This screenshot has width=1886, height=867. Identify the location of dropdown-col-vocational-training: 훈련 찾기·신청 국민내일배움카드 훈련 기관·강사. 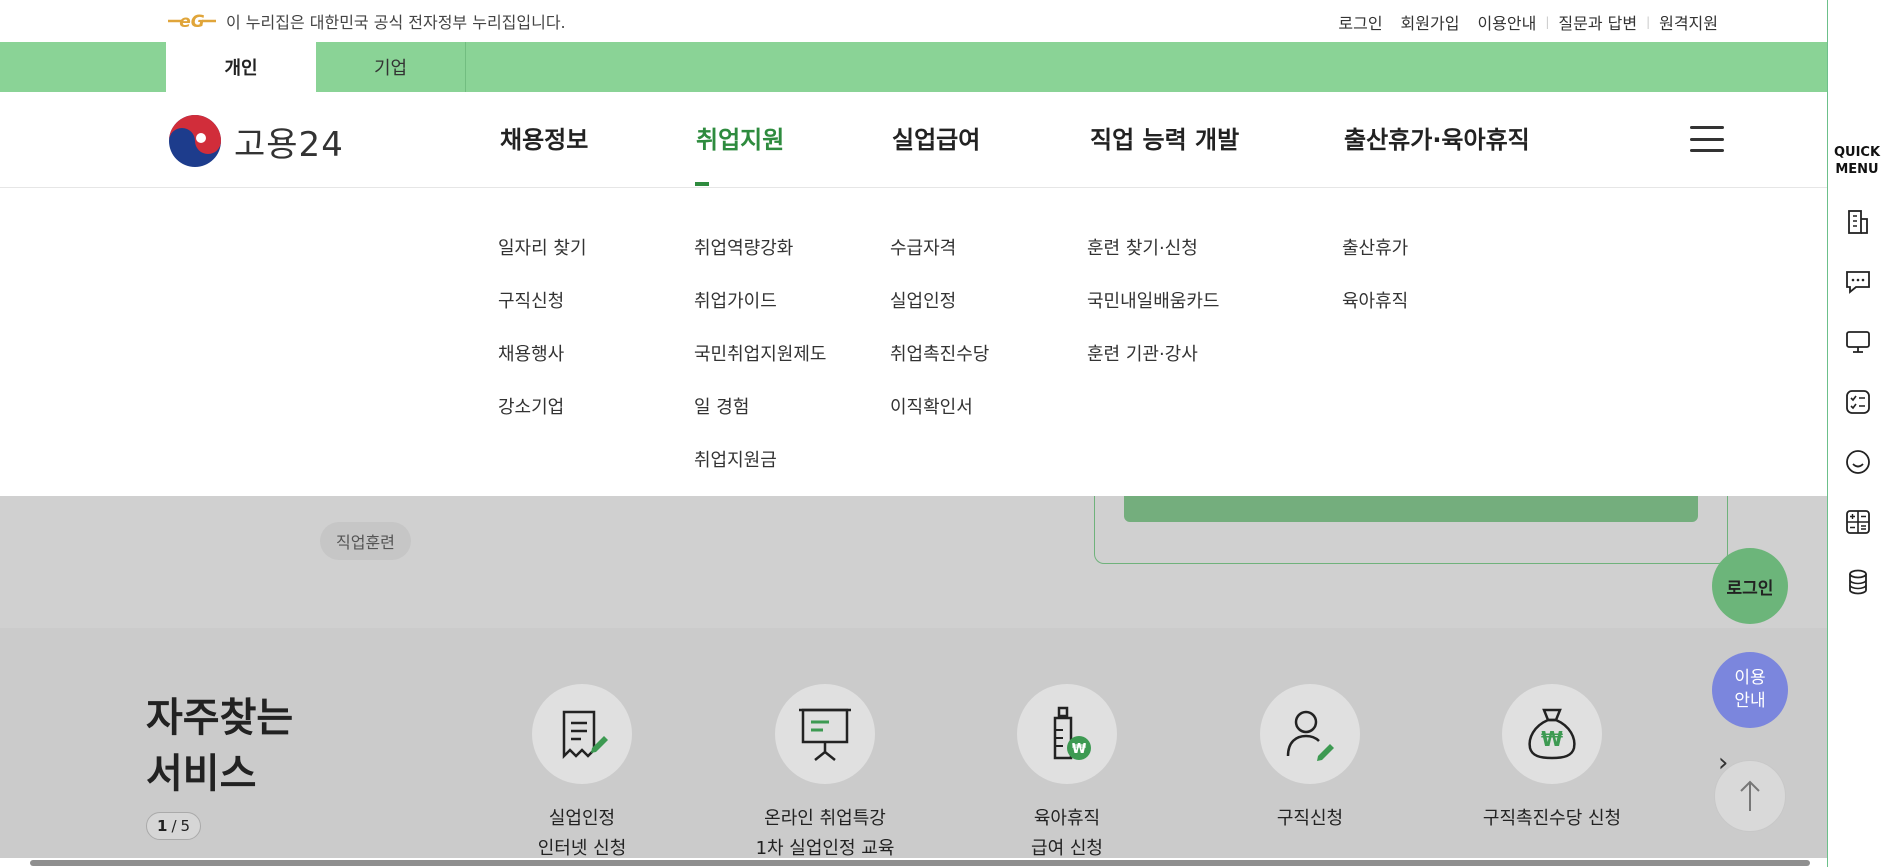
(1153, 301).